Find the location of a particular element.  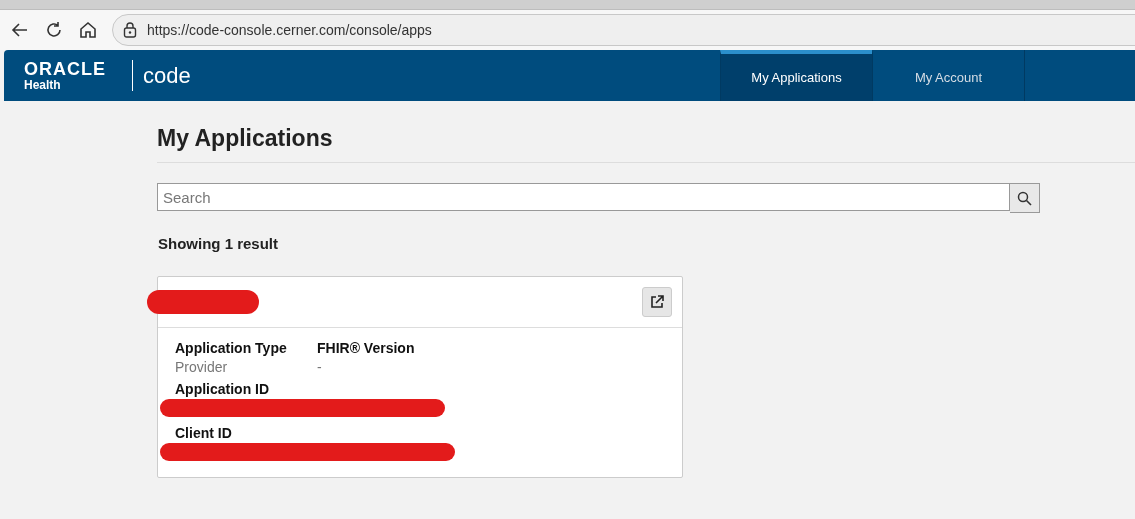

open-external-button is located at coordinates (657, 302).